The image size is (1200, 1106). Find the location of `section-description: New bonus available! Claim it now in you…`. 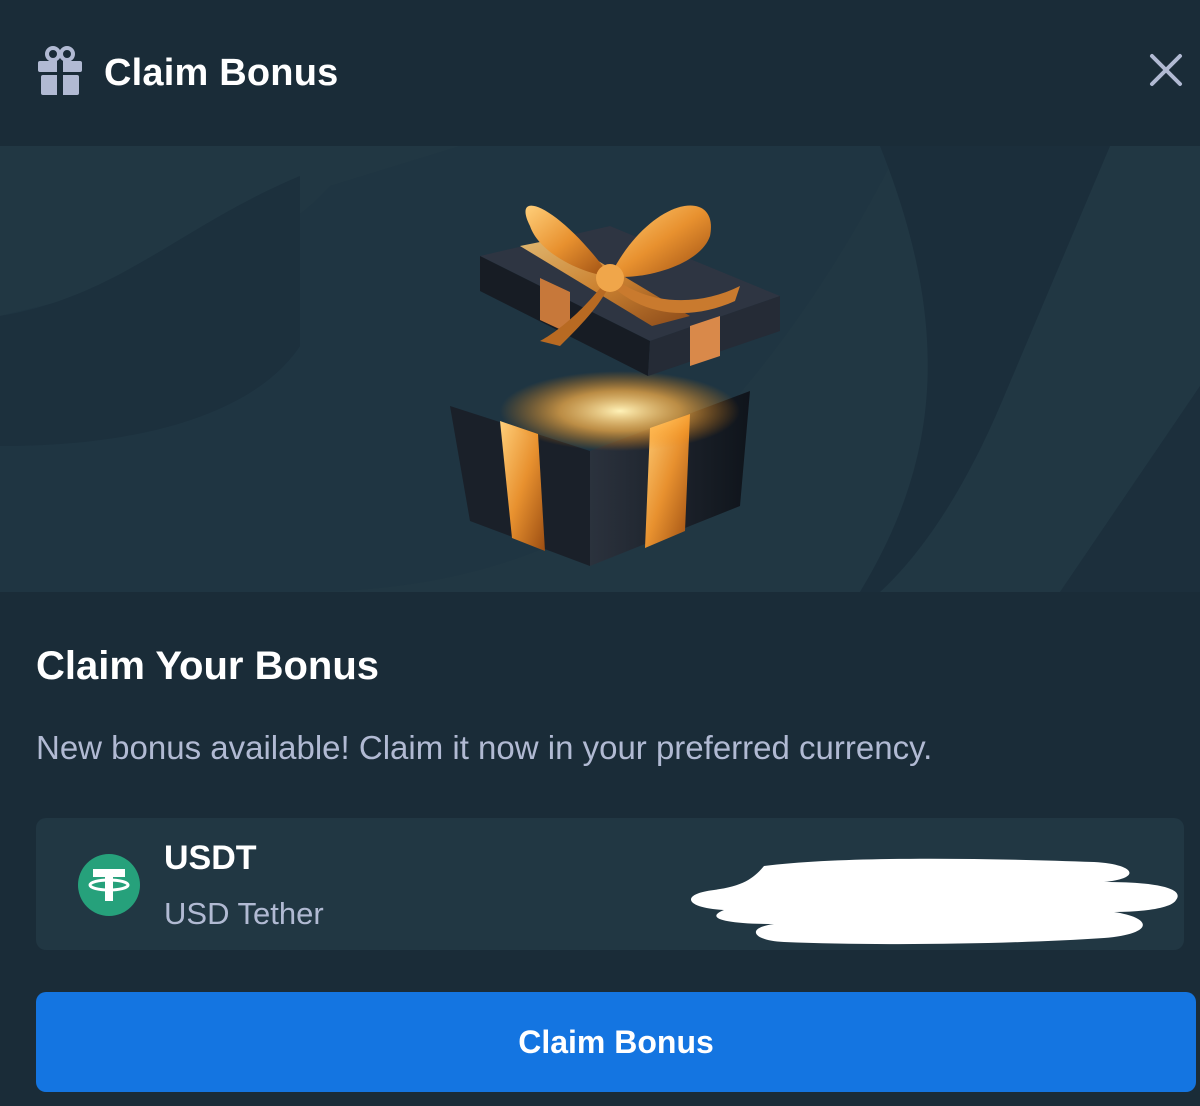

section-description: New bonus available! Claim it now in you… is located at coordinates (484, 747).